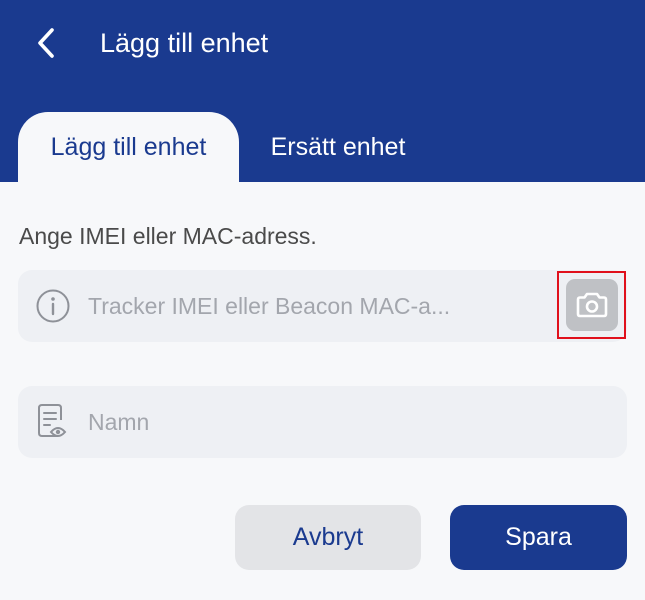  Describe the element at coordinates (168, 236) in the screenshot. I see `instruction-text: Ange IMEI eller MAC-adress.` at that location.